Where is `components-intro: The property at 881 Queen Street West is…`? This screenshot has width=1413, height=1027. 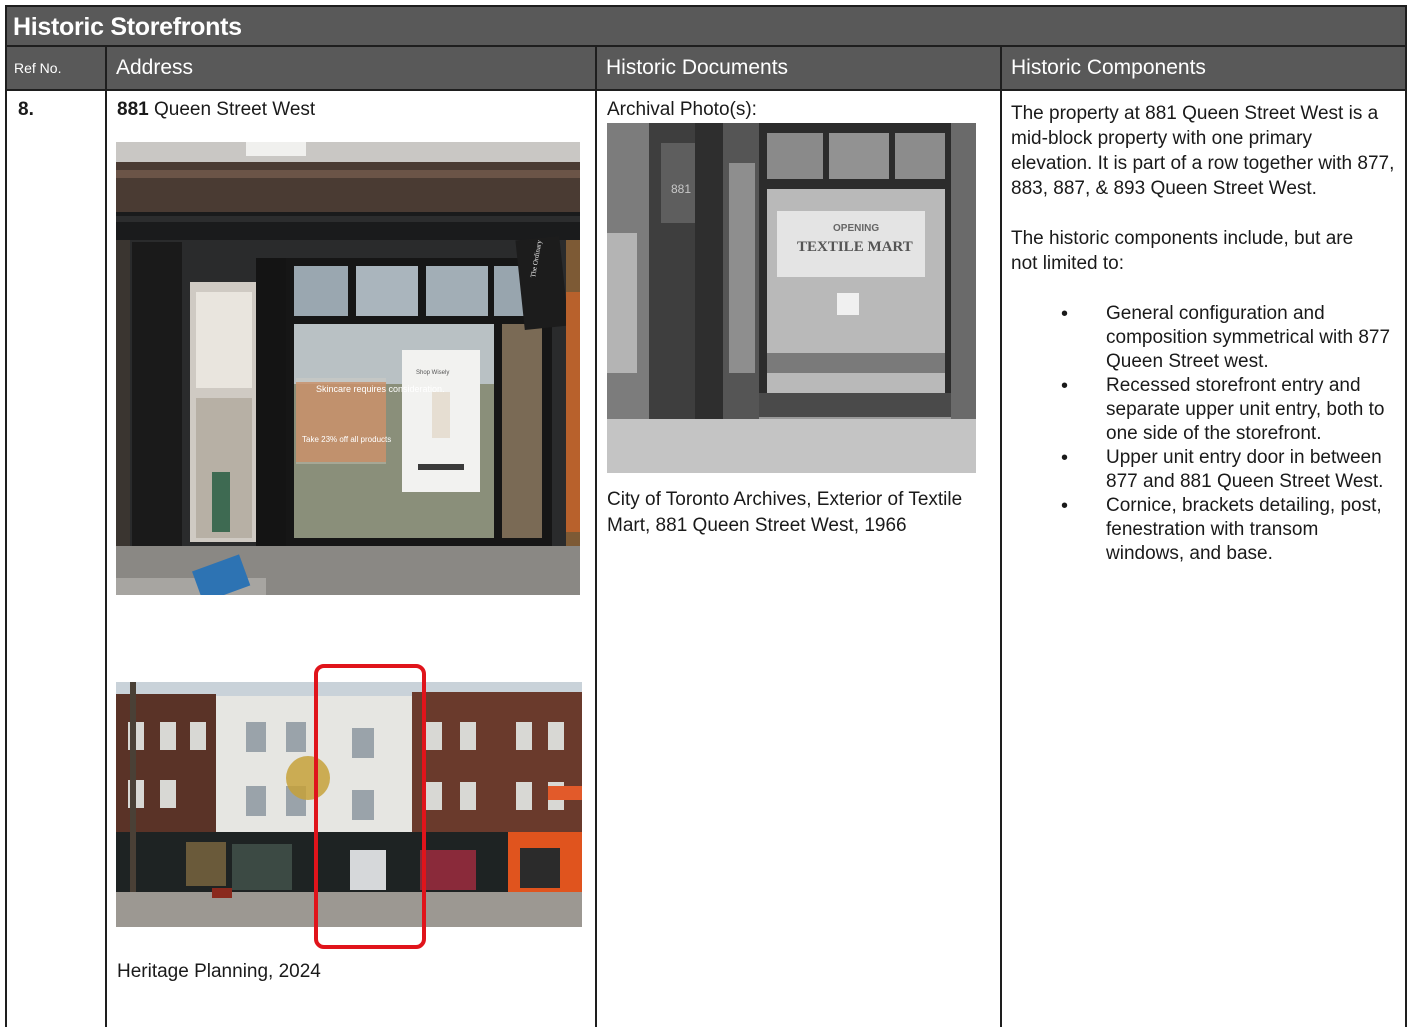 components-intro: The property at 881 Queen Street West is… is located at coordinates (1203, 151).